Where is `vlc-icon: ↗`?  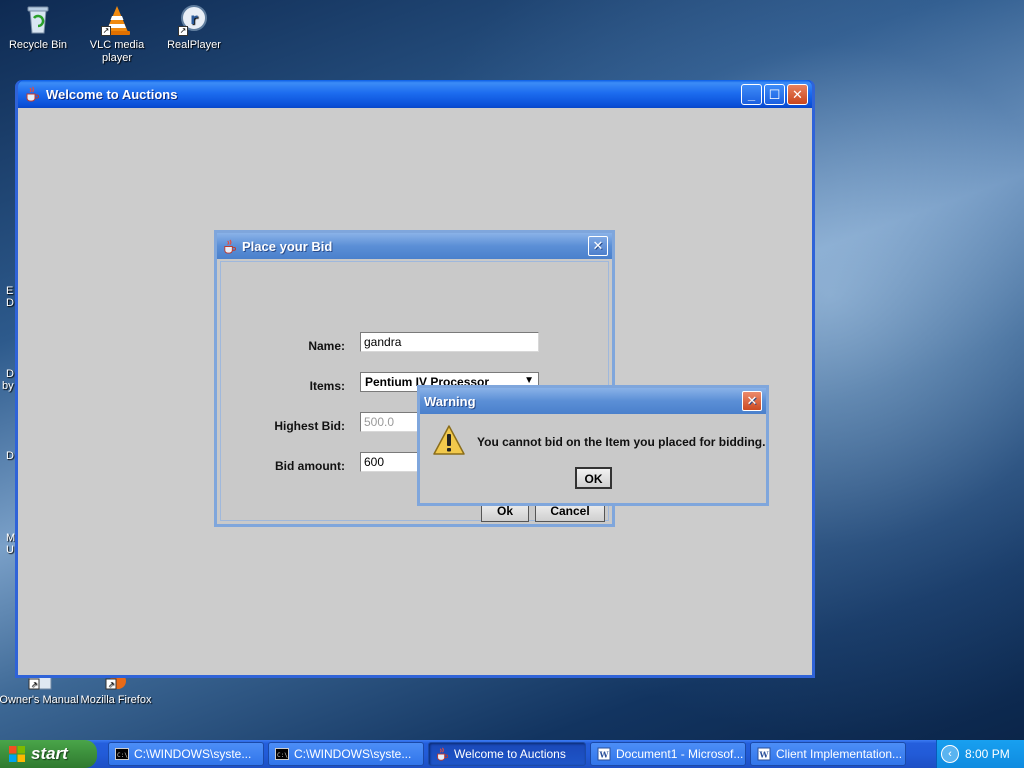
vlc-icon: ↗ is located at coordinates (117, 20).